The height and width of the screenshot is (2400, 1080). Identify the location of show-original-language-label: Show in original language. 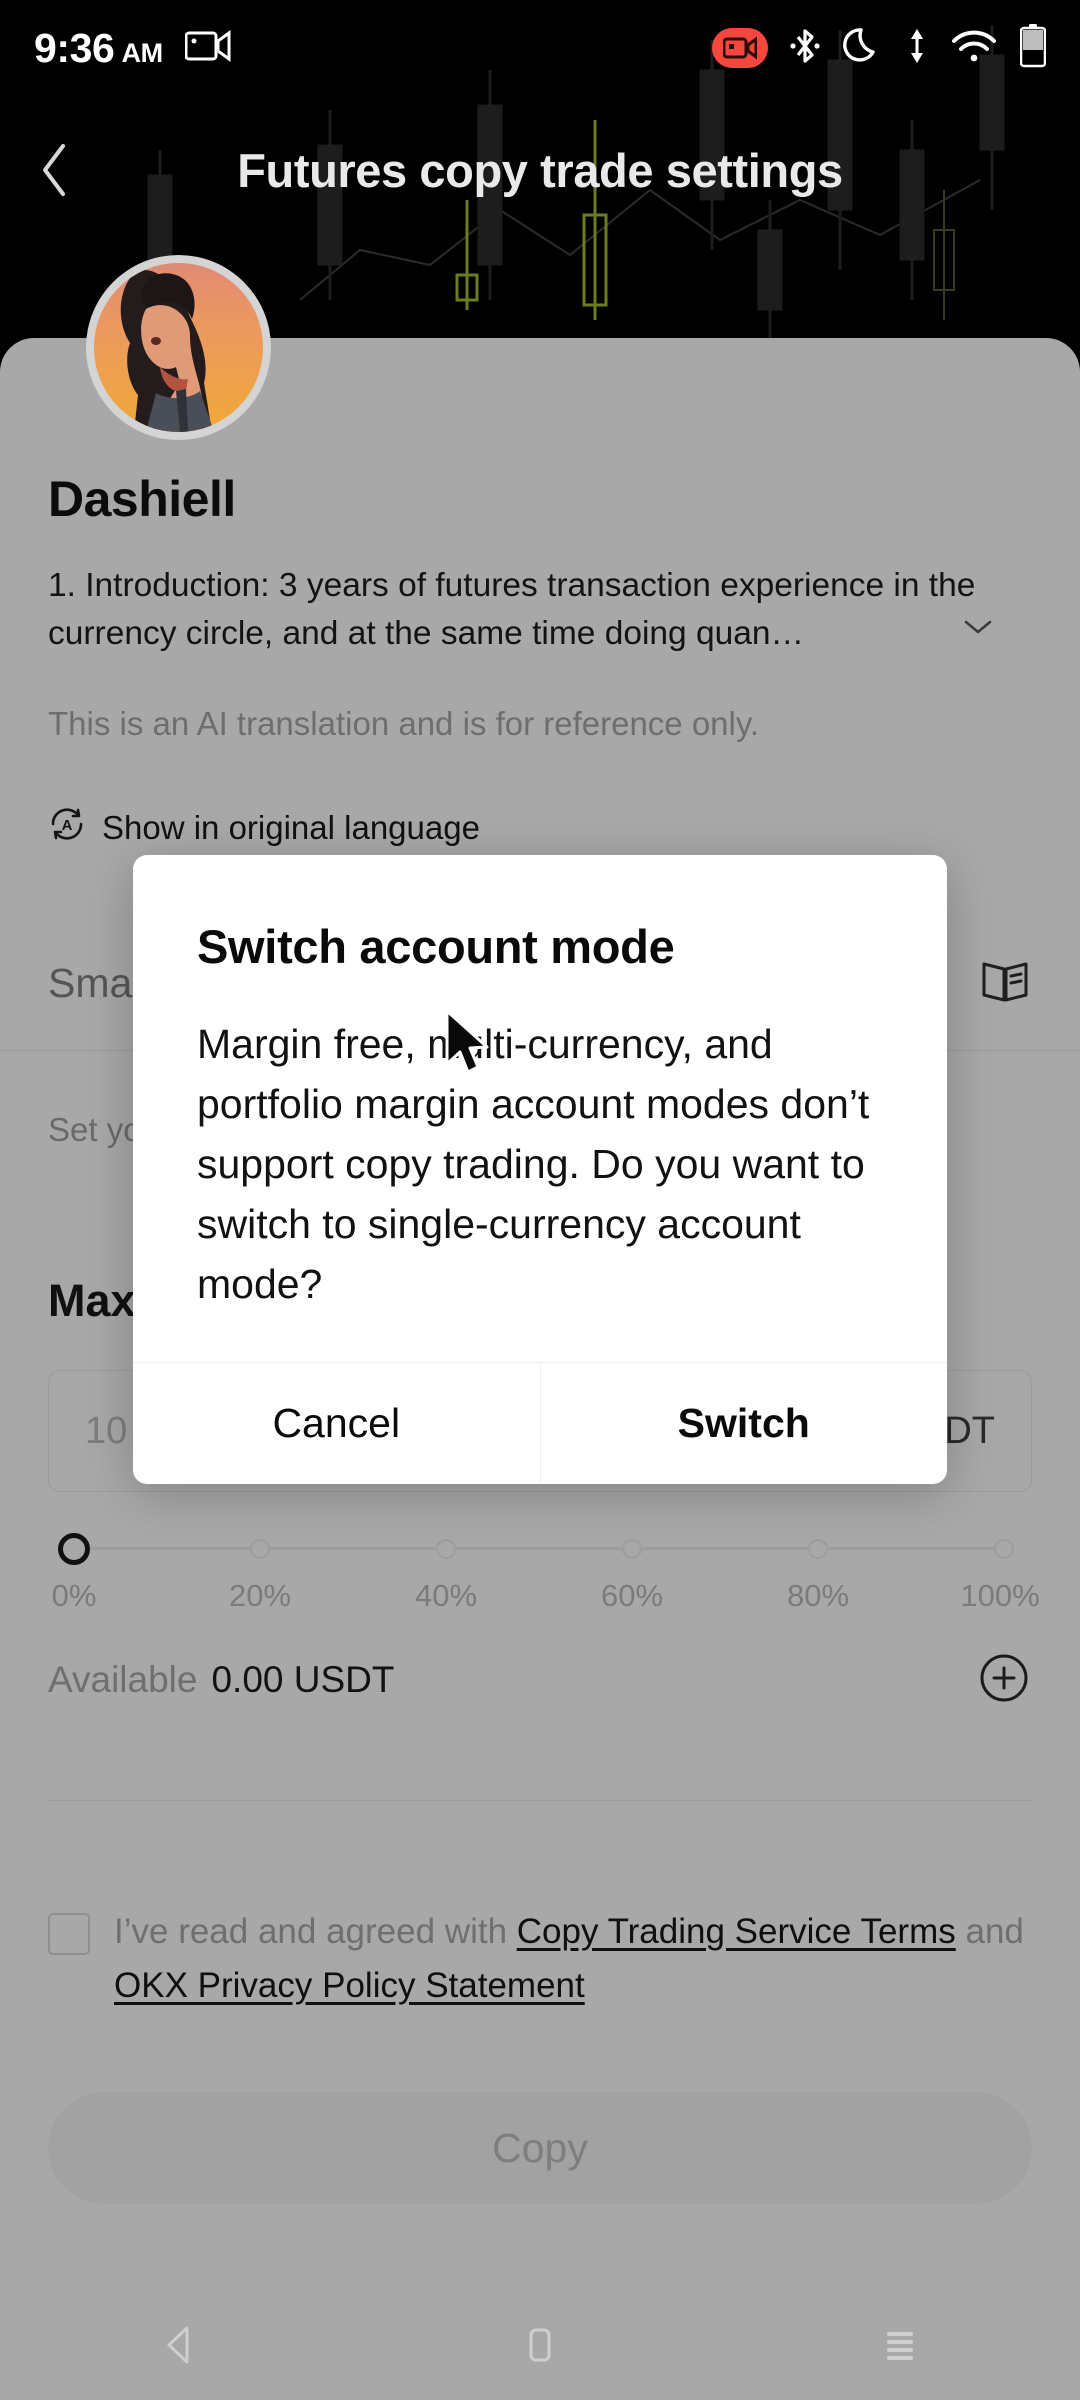
(291, 827).